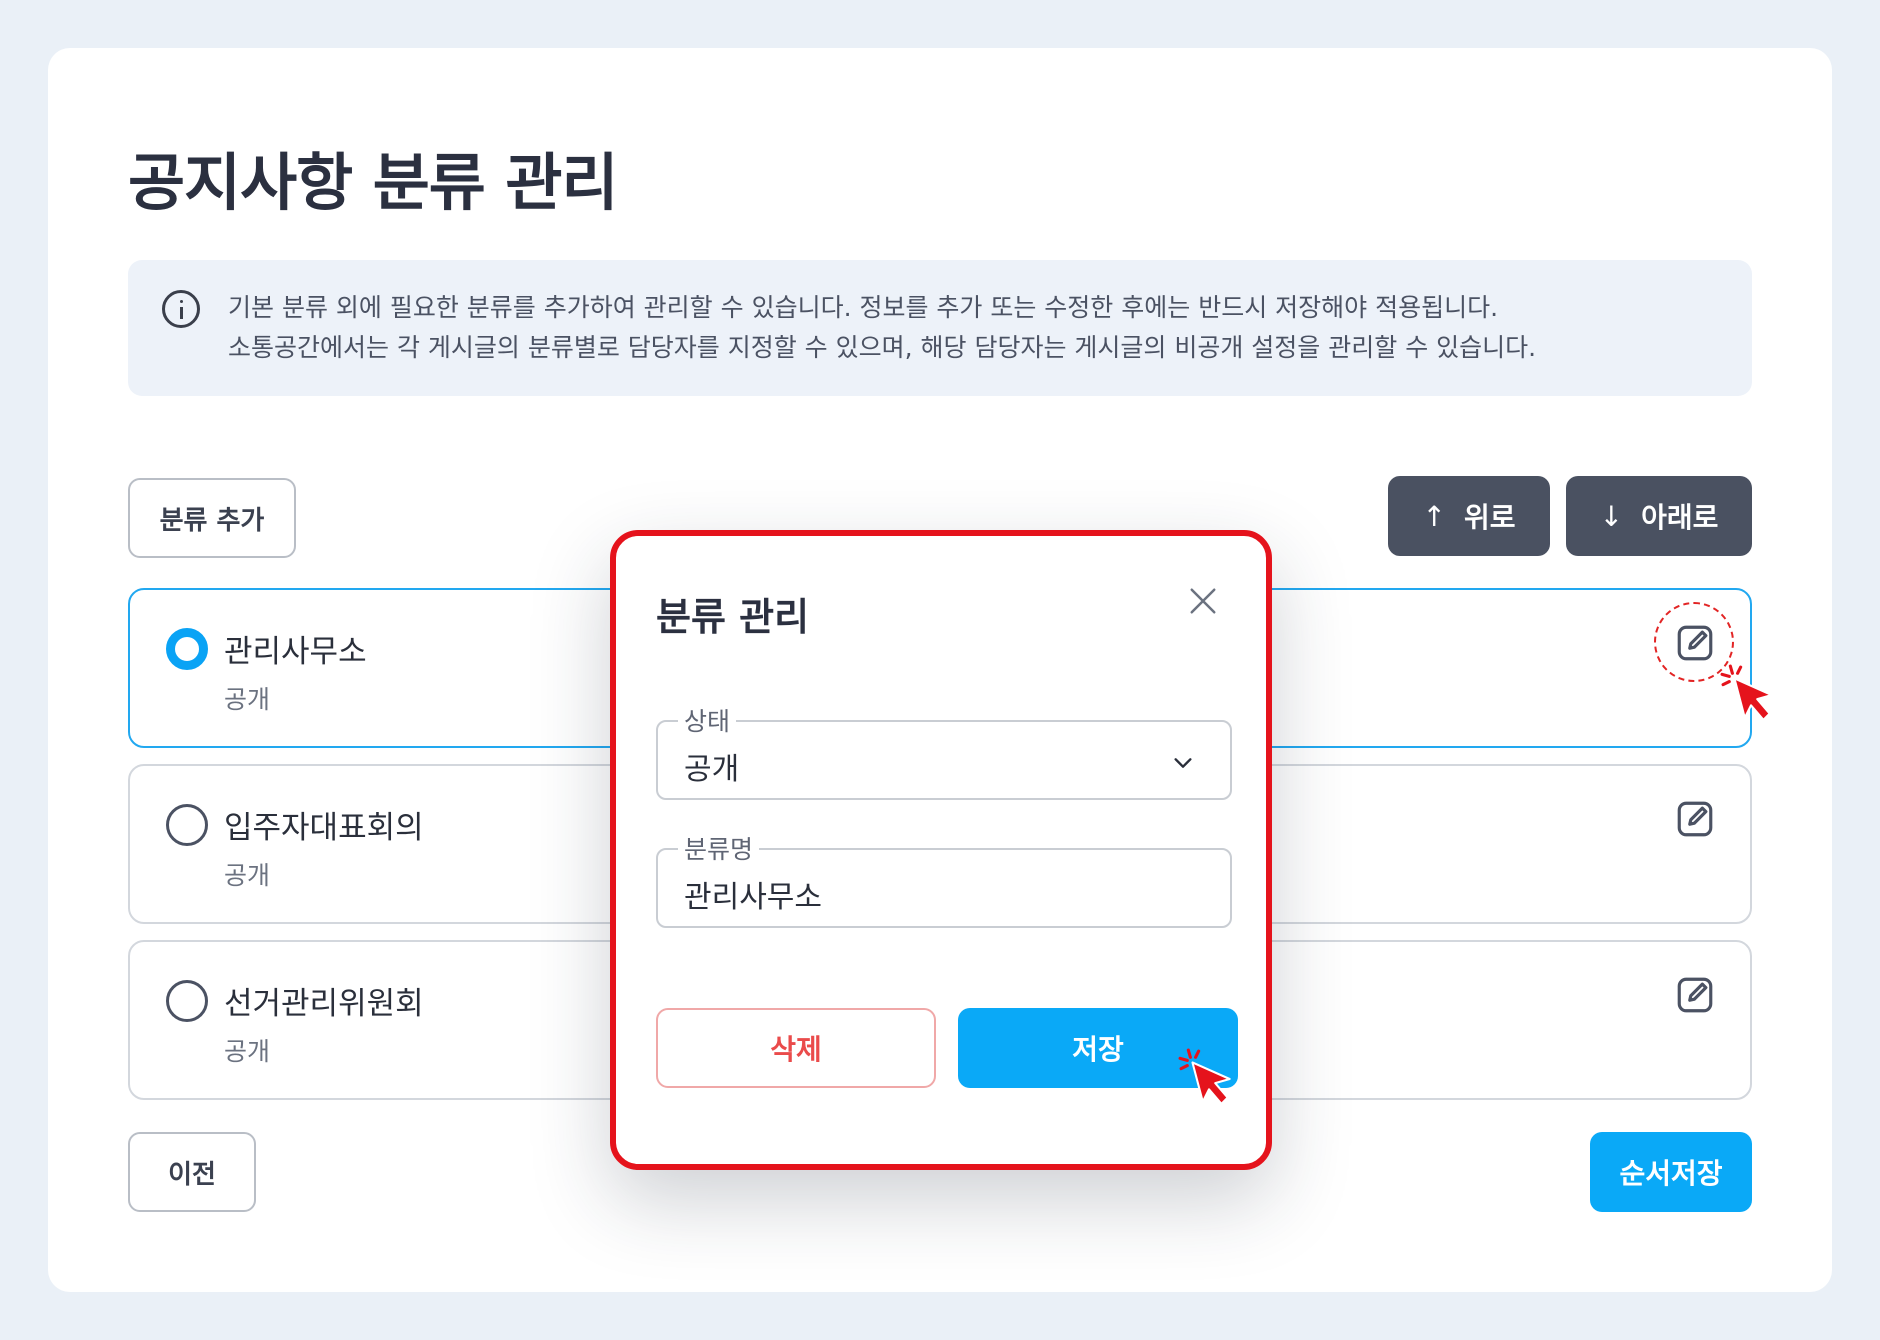 The height and width of the screenshot is (1340, 1880). What do you see at coordinates (373, 182) in the screenshot?
I see `page-title: 공지사항 분류 관리` at bounding box center [373, 182].